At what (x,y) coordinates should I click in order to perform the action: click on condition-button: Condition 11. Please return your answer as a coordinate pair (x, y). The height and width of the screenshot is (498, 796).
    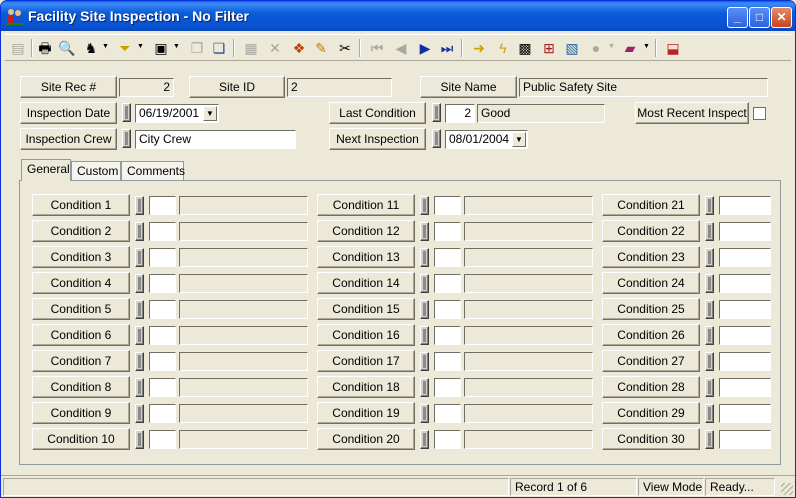
    Looking at the image, I should click on (366, 205).